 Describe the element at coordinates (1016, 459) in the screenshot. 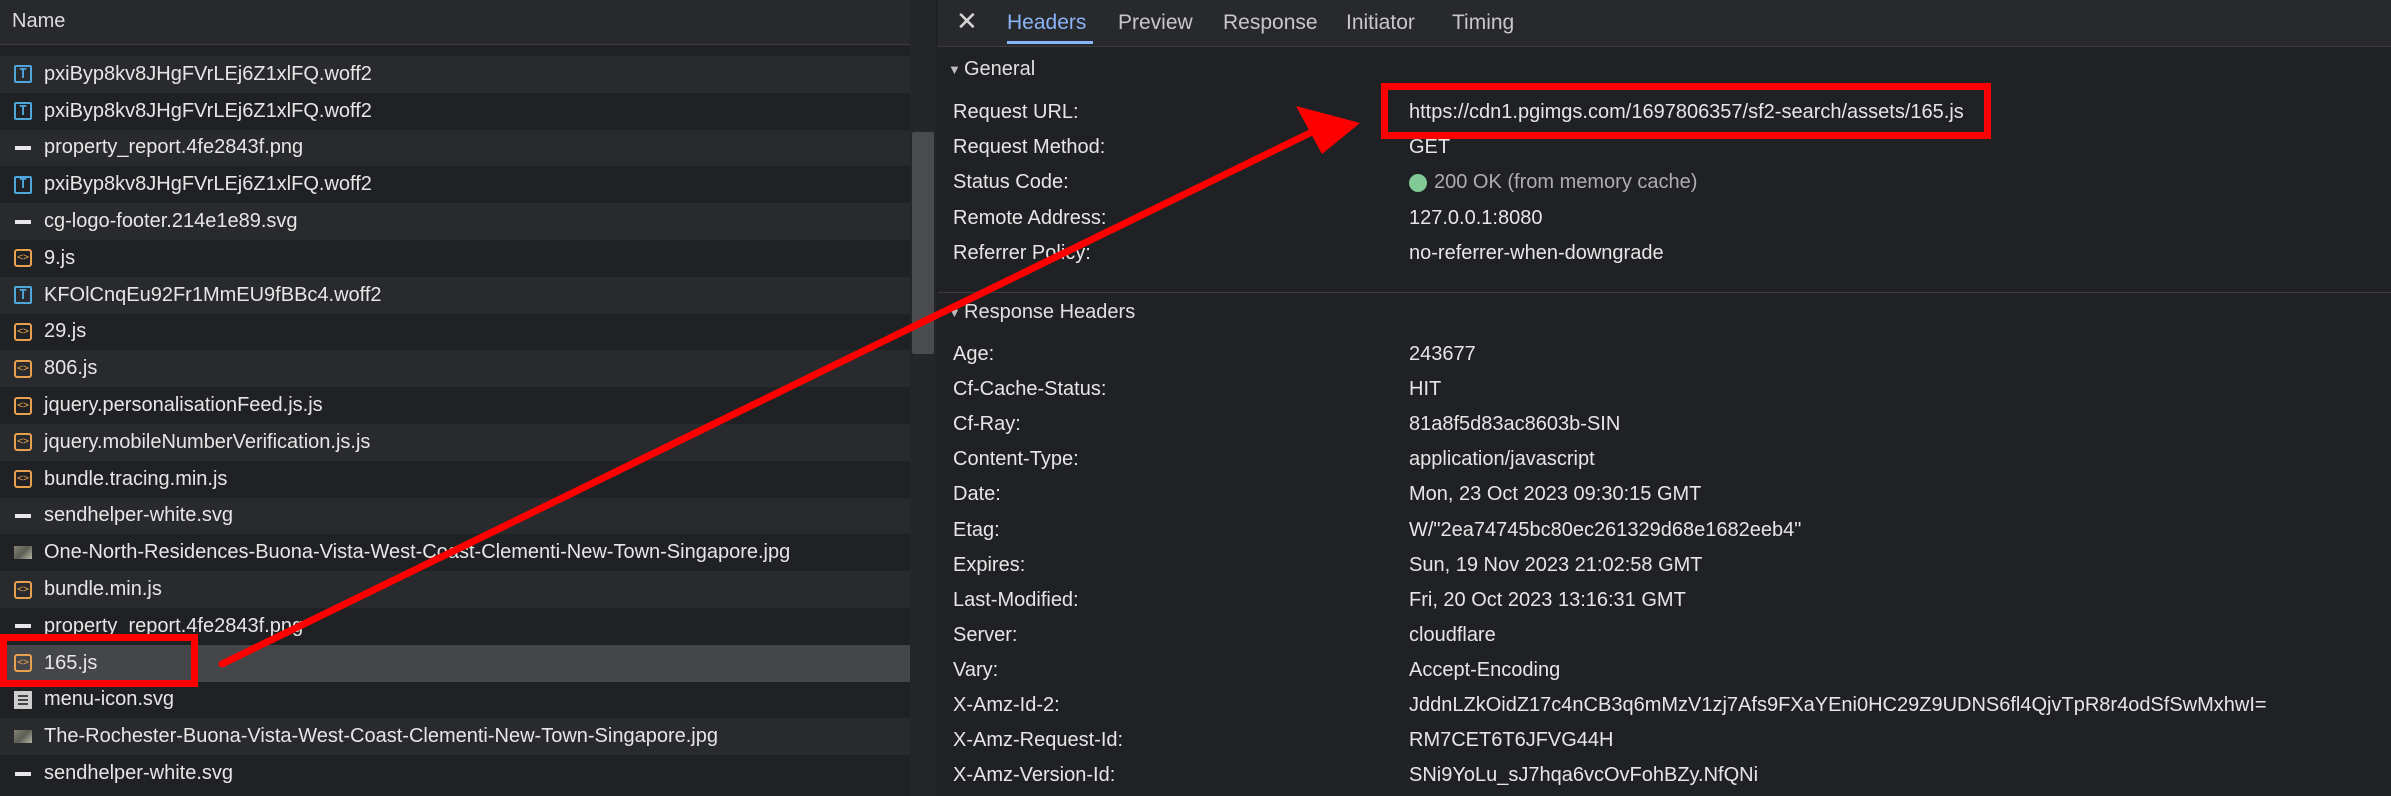

I see `header-key: Content-Type:` at that location.